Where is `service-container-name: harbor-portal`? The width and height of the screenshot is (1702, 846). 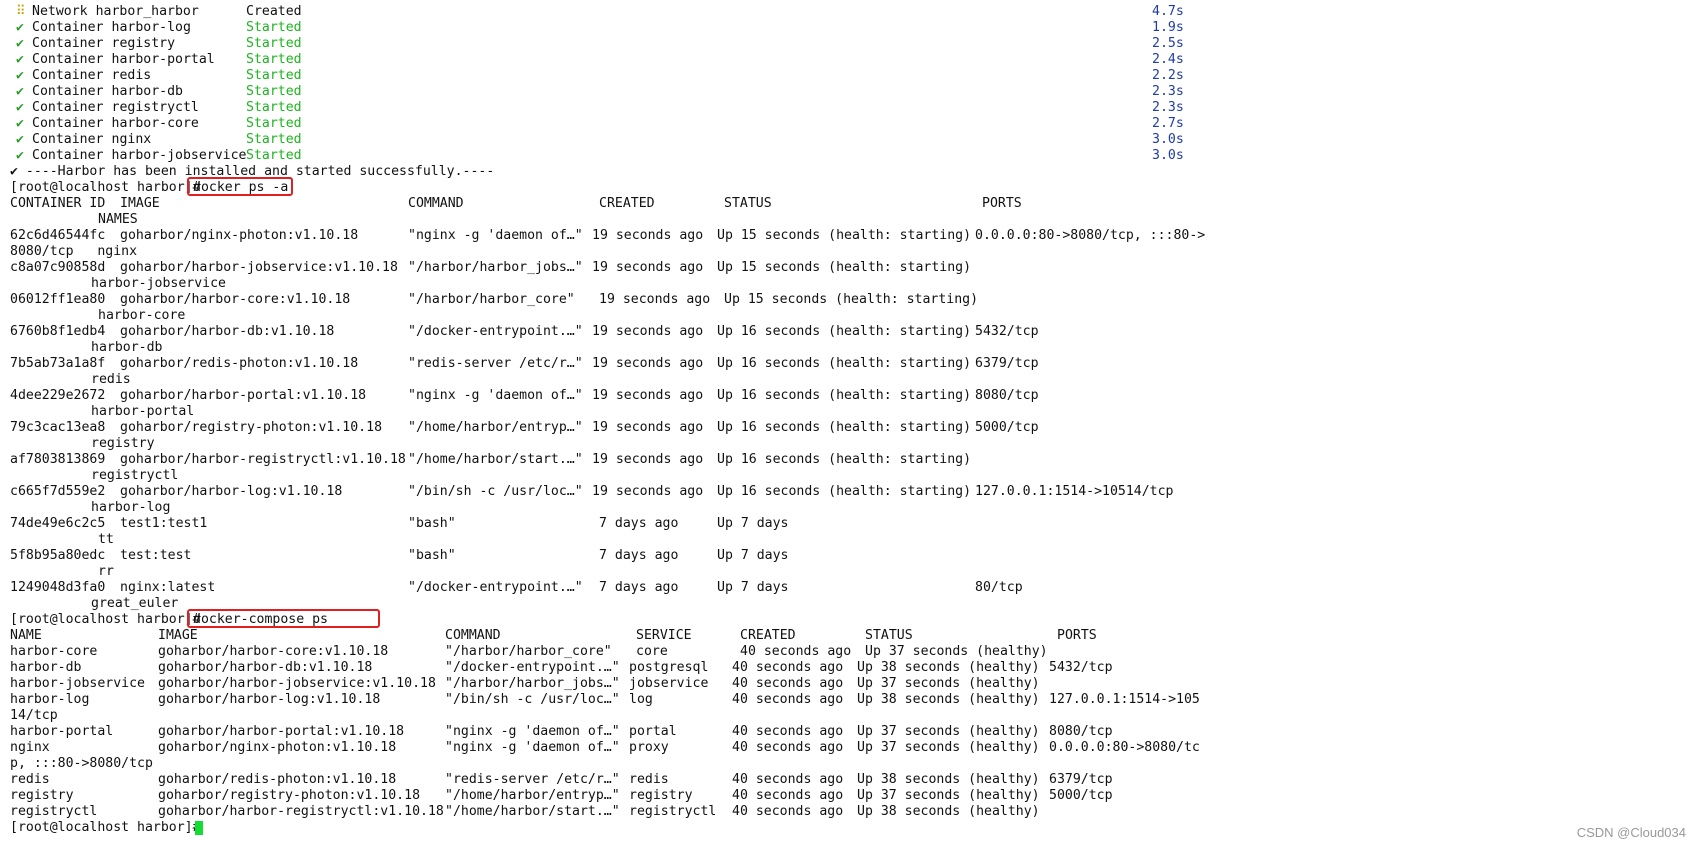
service-container-name: harbor-portal is located at coordinates (62, 731).